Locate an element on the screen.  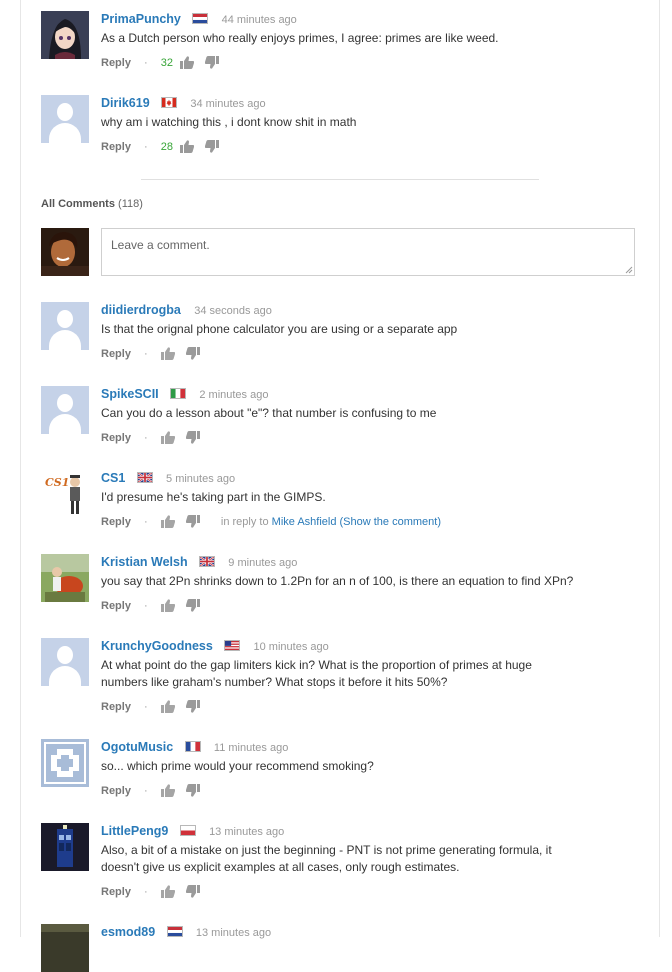
author-name: KrunchyGoodness is located at coordinates (157, 646).